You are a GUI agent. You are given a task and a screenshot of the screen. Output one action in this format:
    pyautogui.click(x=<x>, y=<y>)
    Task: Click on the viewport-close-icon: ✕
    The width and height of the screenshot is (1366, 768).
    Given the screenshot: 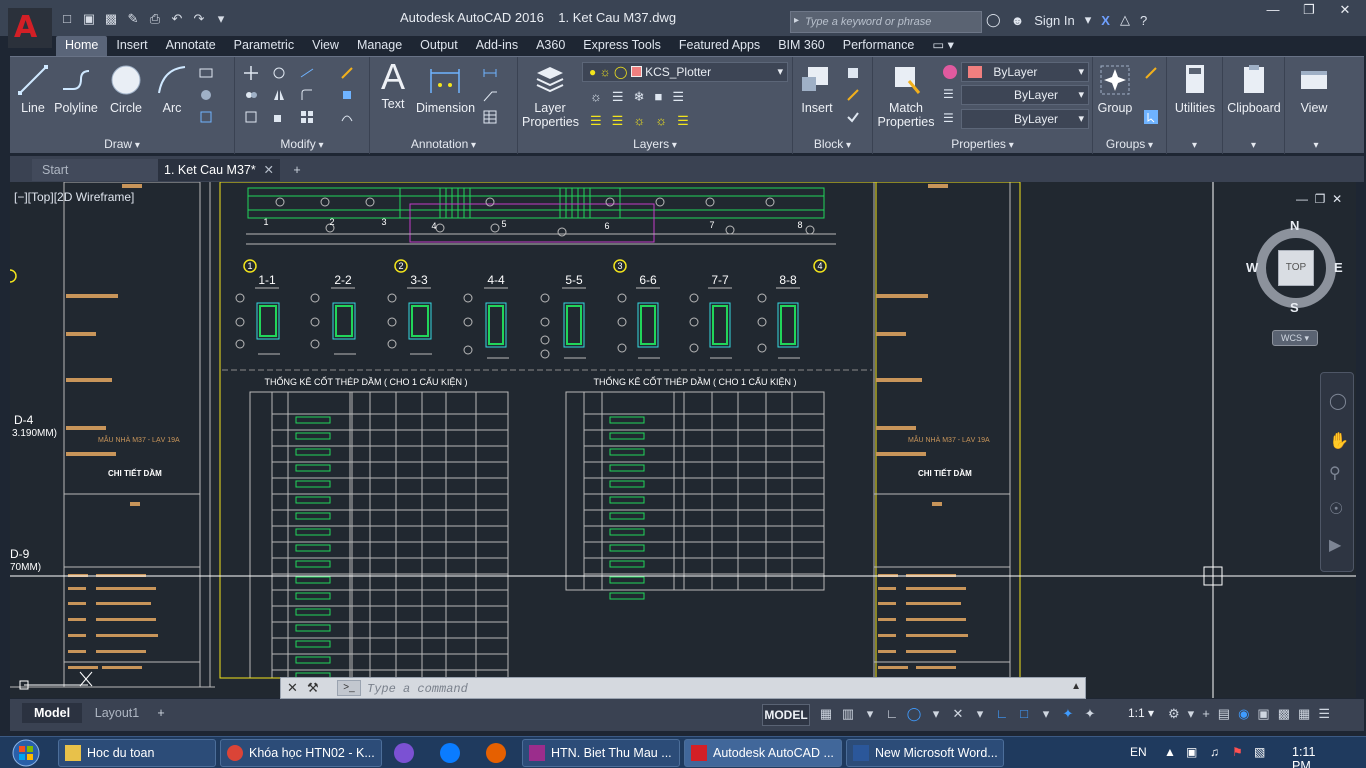 What is the action you would take?
    pyautogui.click(x=1337, y=199)
    